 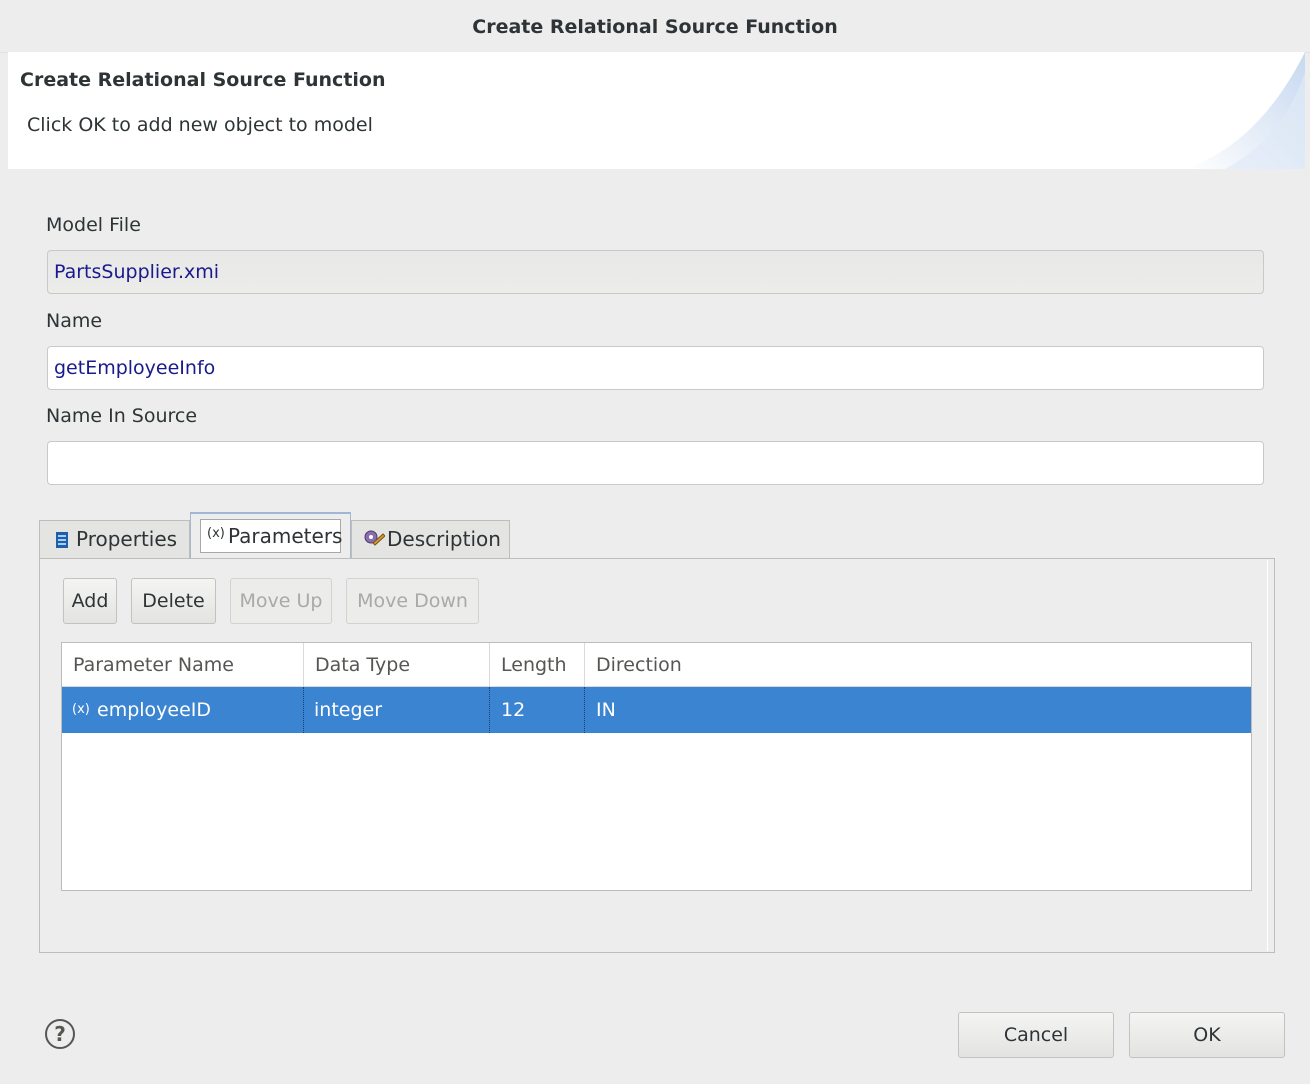 What do you see at coordinates (137, 272) in the screenshot?
I see `model-file-value: PartsSupplier.xmi` at bounding box center [137, 272].